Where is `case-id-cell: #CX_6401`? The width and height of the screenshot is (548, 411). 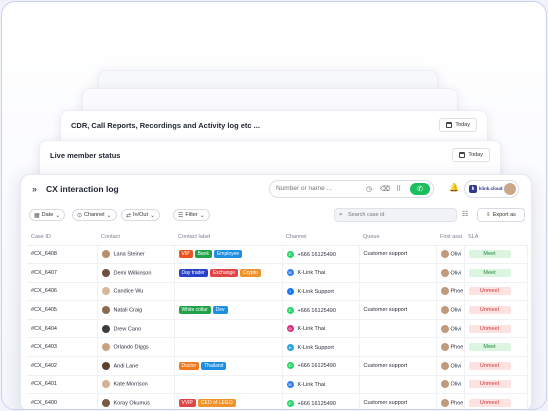
case-id-cell: #CX_6401 is located at coordinates (62, 385).